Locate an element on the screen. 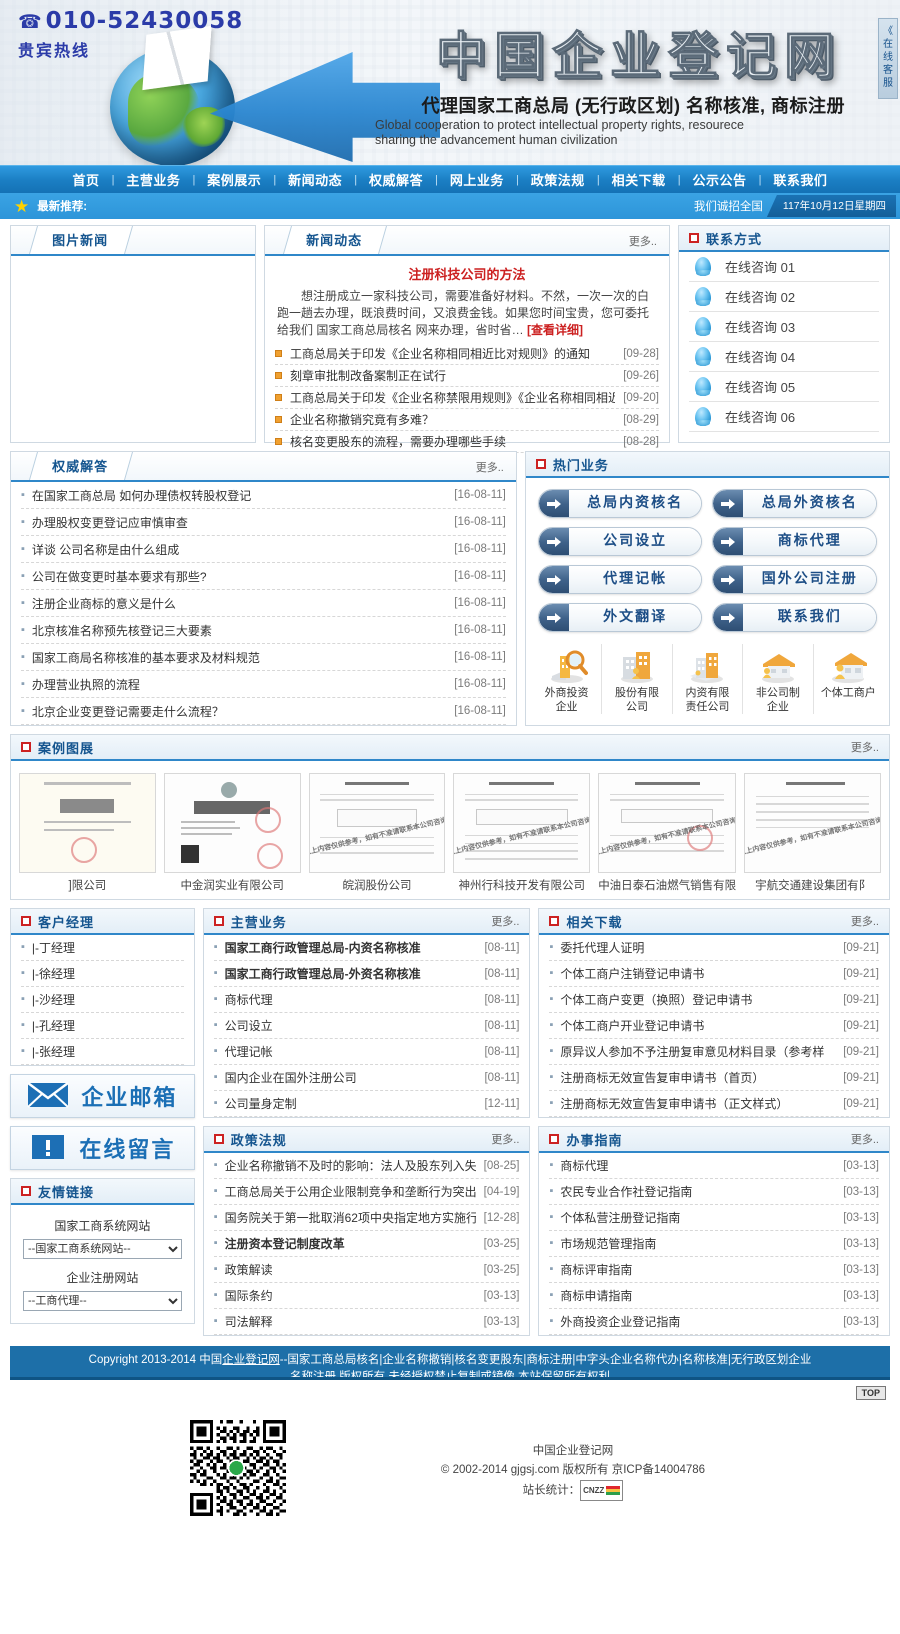 This screenshot has height=1634, width=900. news-more-link: 更多.. is located at coordinates (643, 241).